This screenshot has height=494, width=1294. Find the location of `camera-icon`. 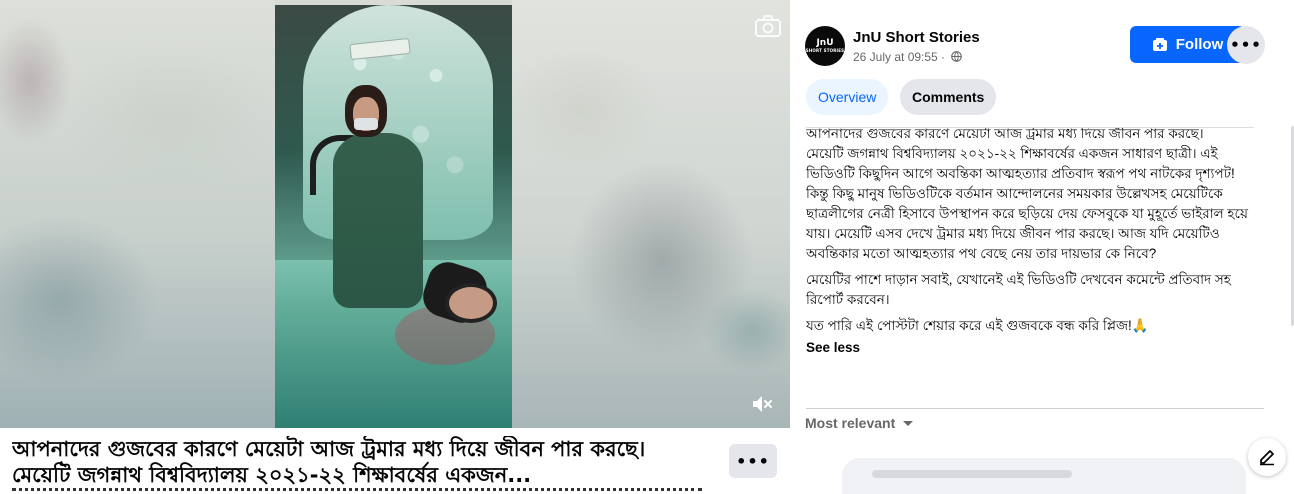

camera-icon is located at coordinates (768, 26).